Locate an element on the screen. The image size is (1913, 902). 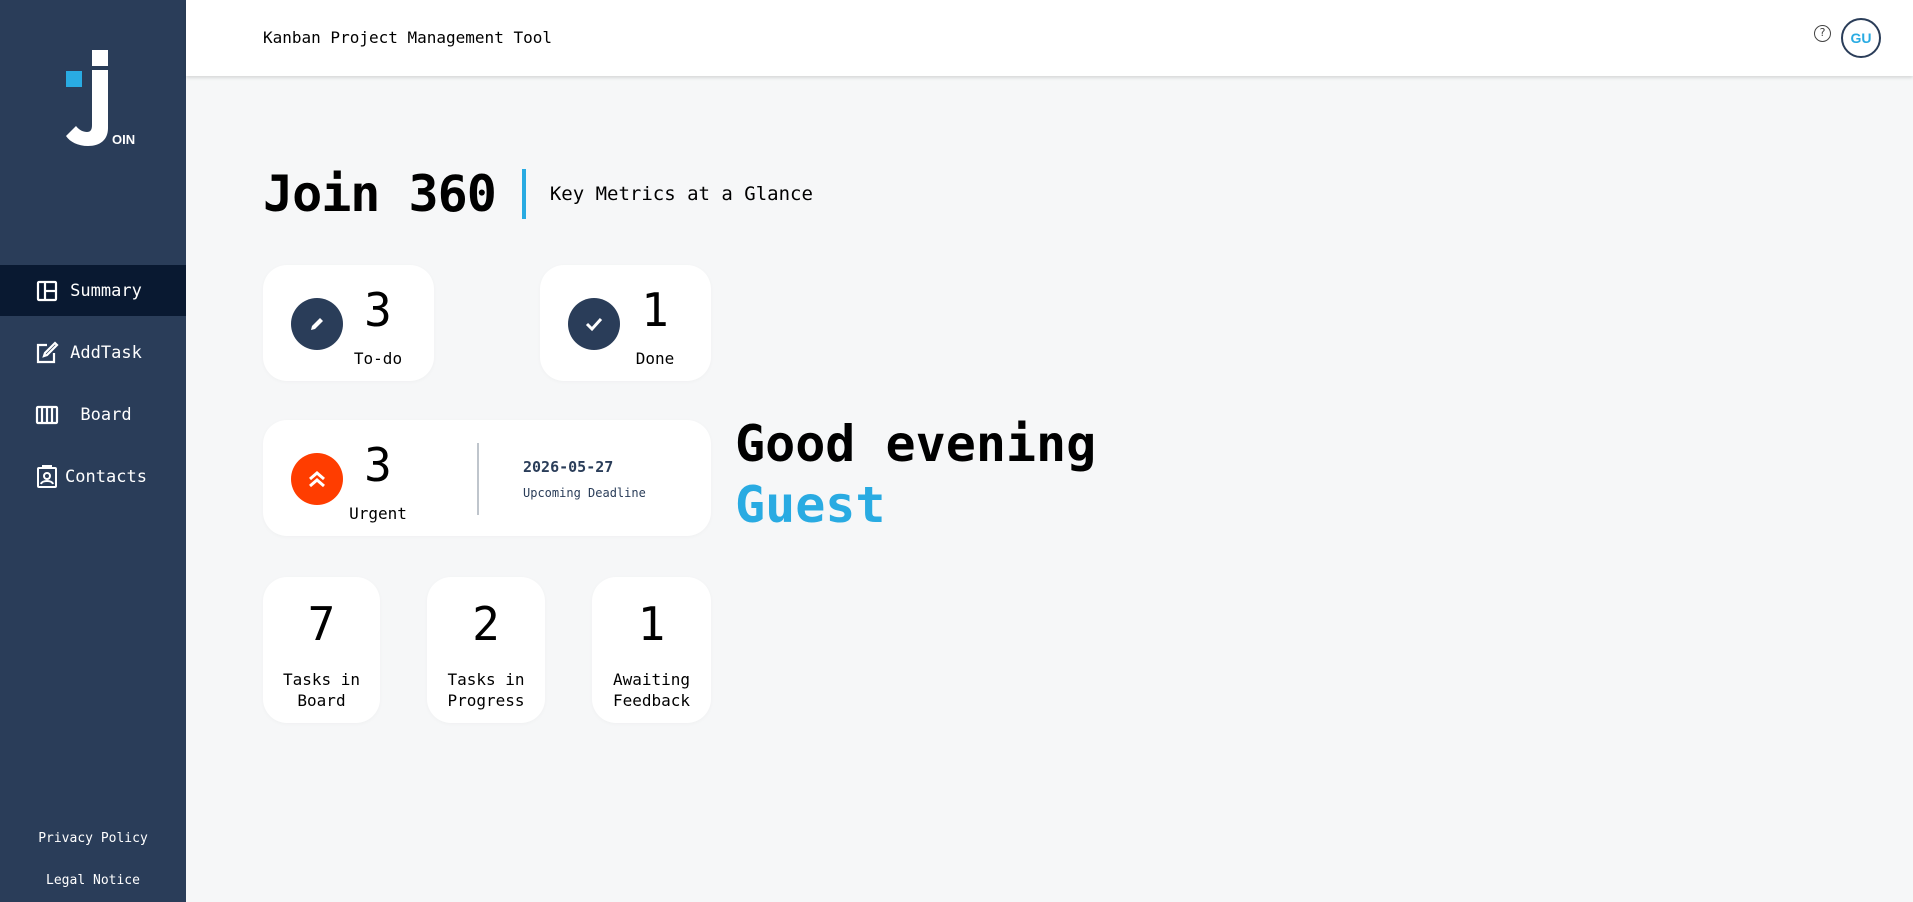
tasks-in-progress-count: 2 is located at coordinates (486, 624).